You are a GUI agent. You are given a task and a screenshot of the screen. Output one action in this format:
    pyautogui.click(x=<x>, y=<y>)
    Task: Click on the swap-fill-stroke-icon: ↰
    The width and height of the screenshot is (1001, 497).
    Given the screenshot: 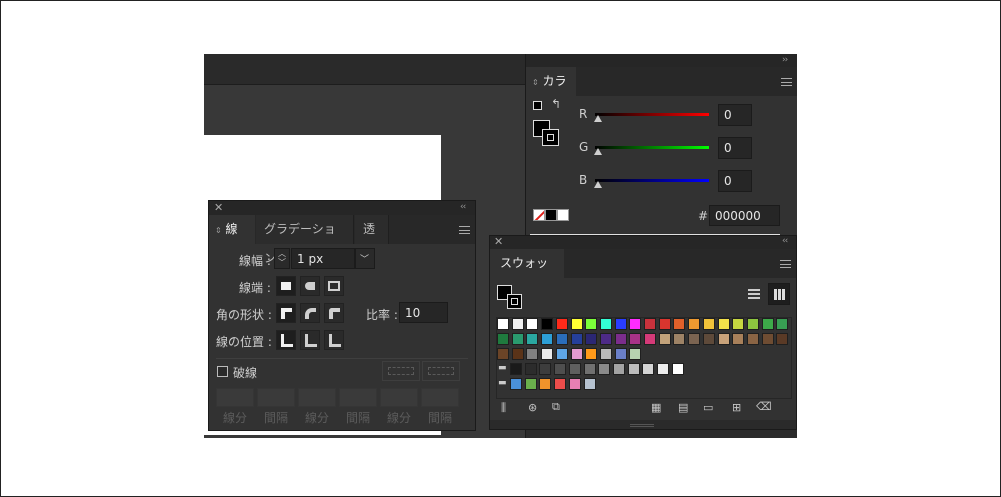 What is the action you would take?
    pyautogui.click(x=556, y=104)
    